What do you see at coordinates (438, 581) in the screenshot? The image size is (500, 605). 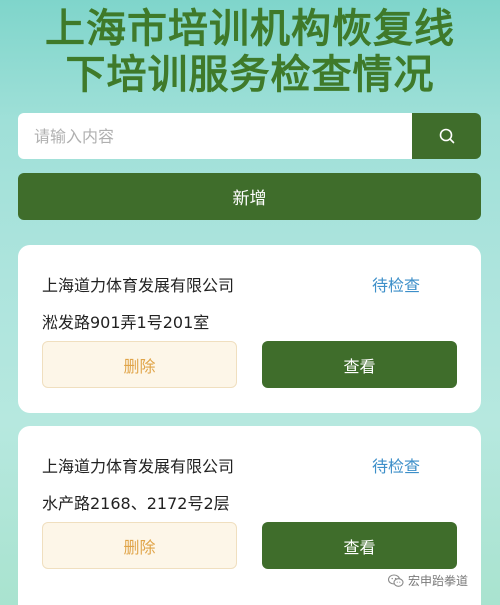 I see `watermark-text: 宏申跆拳道` at bounding box center [438, 581].